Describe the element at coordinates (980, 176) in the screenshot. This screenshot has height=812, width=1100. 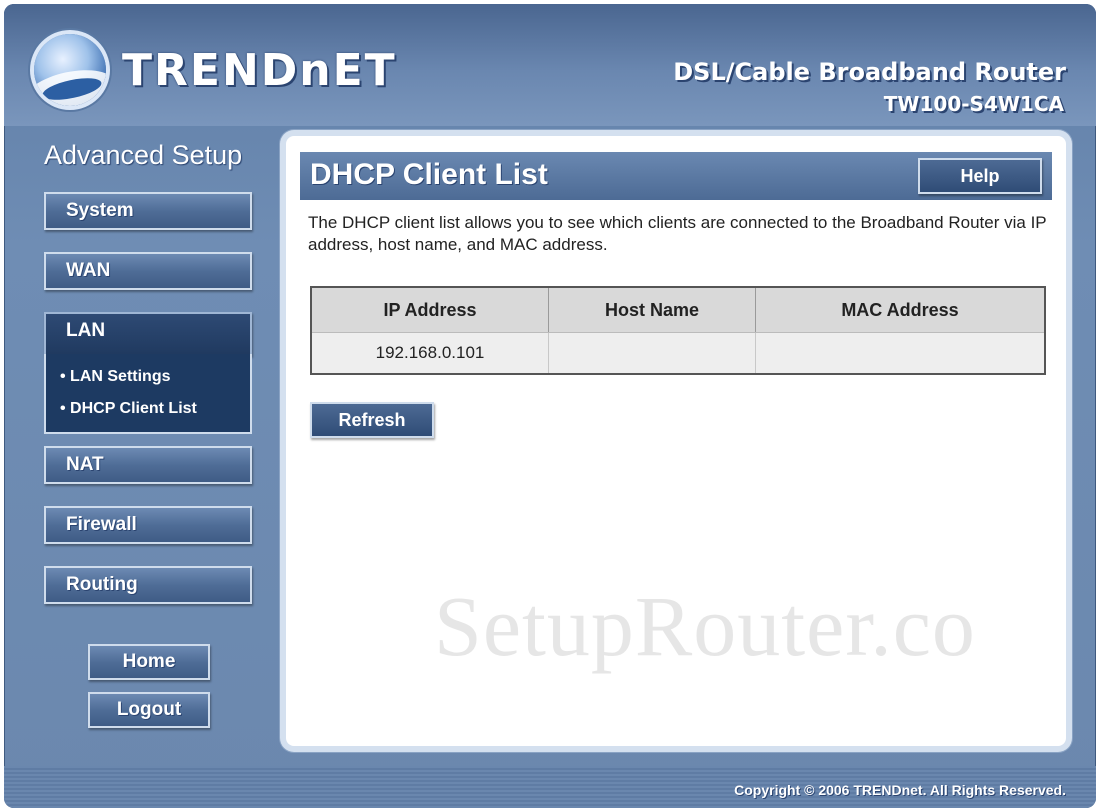
I see `help-button: Help` at that location.